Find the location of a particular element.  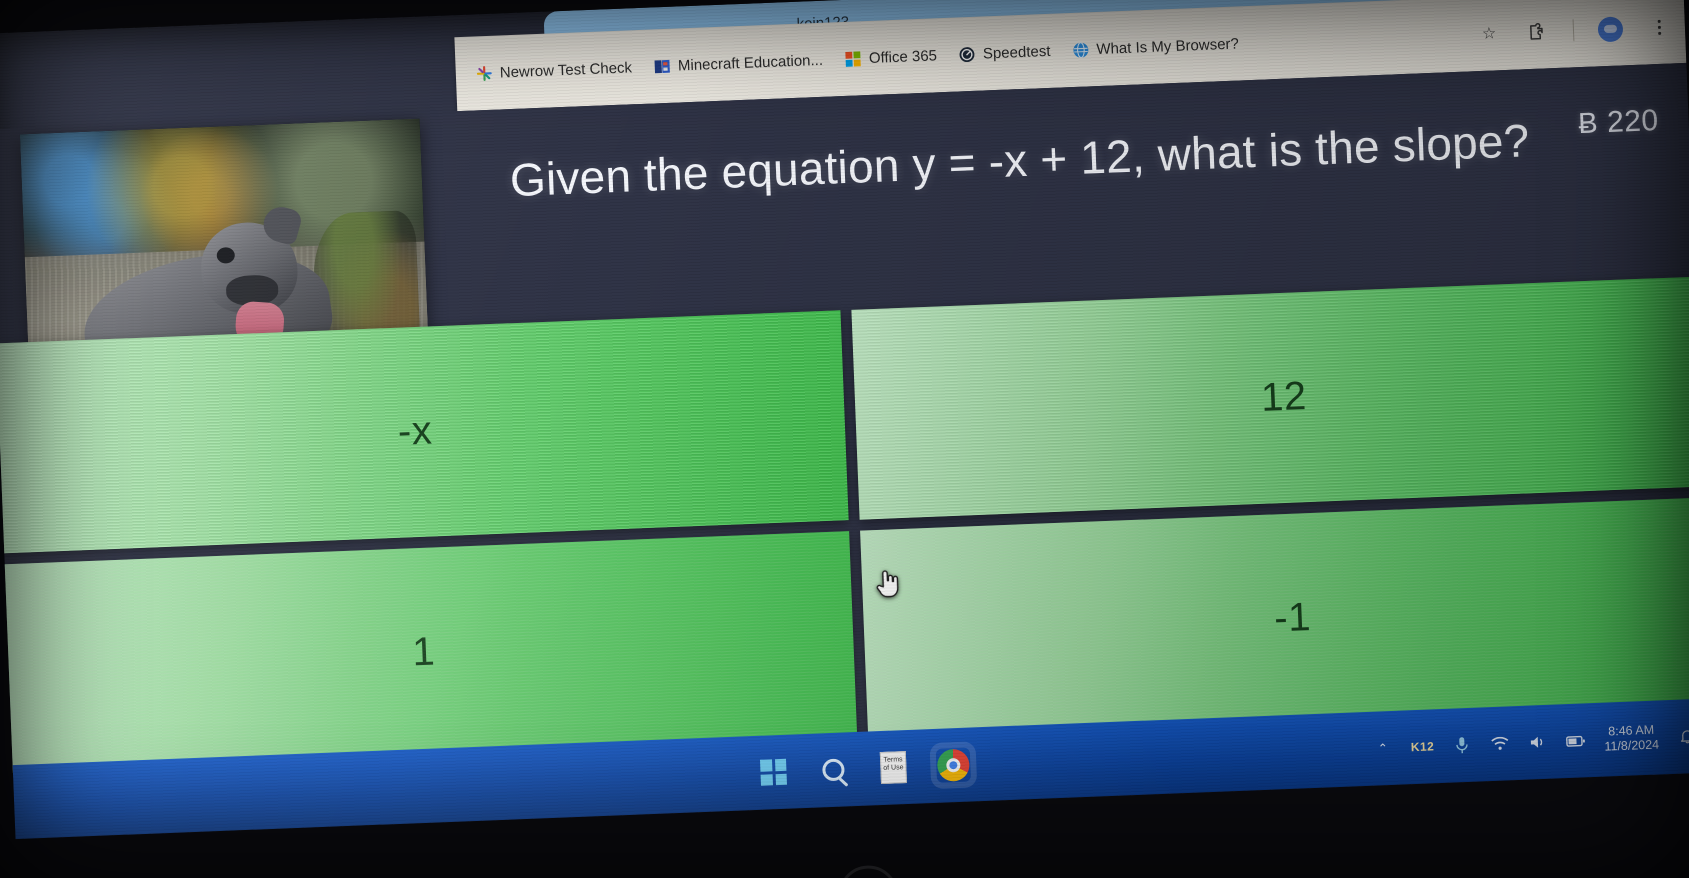

puzzle-piece-icon is located at coordinates (1536, 31).